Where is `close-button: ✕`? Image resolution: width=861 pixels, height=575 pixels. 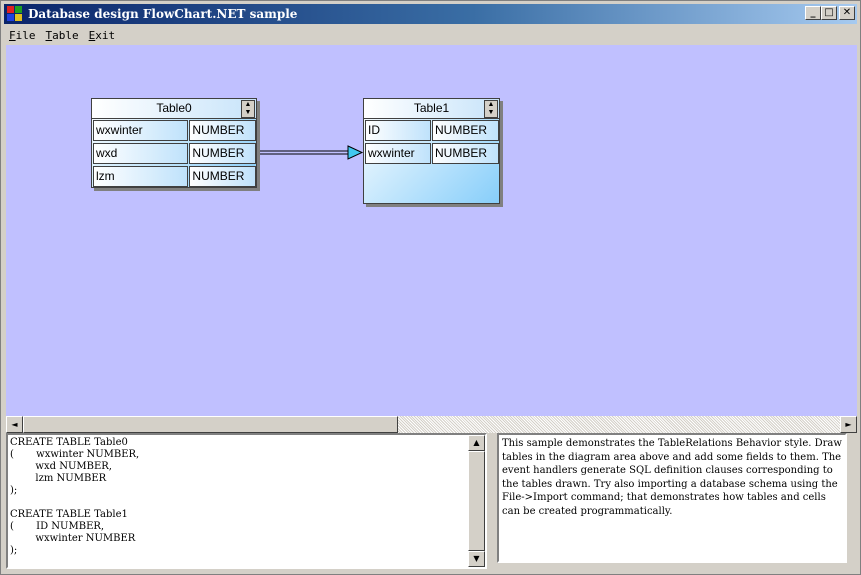
close-button: ✕ is located at coordinates (847, 13).